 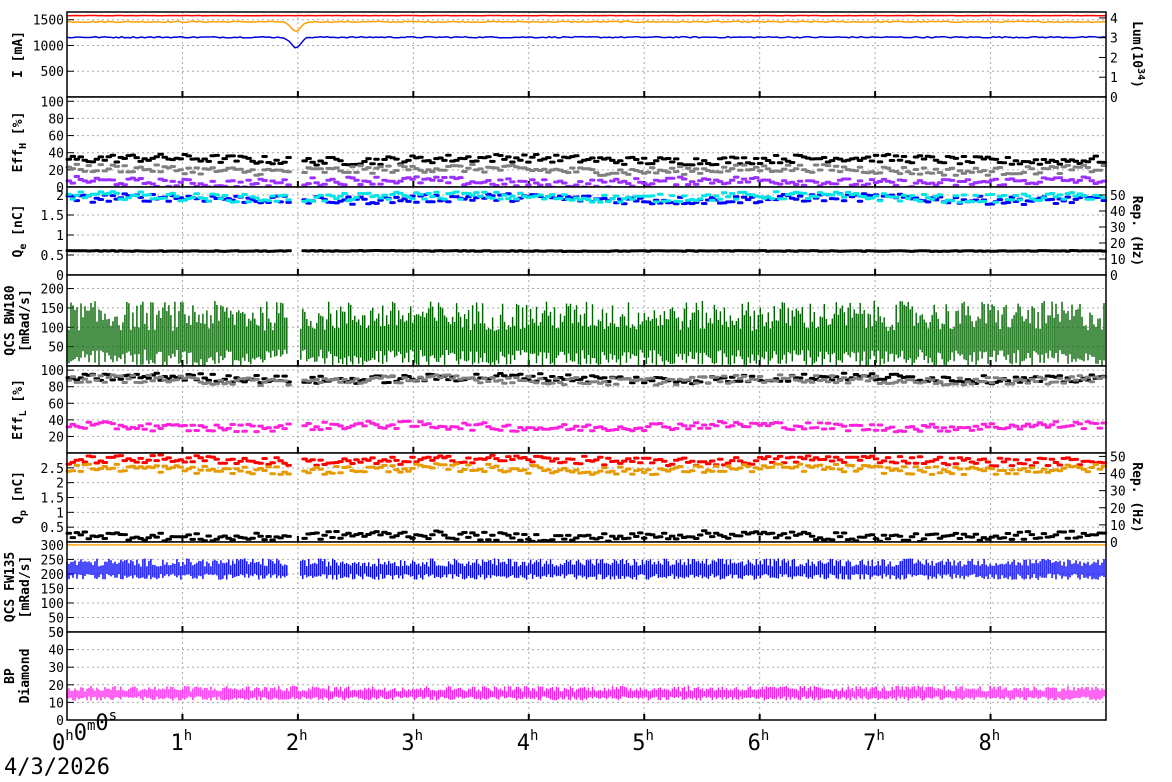 I want to click on panel-eff_l: 2040 6080 100 EffL [%], so click(x=559, y=409).